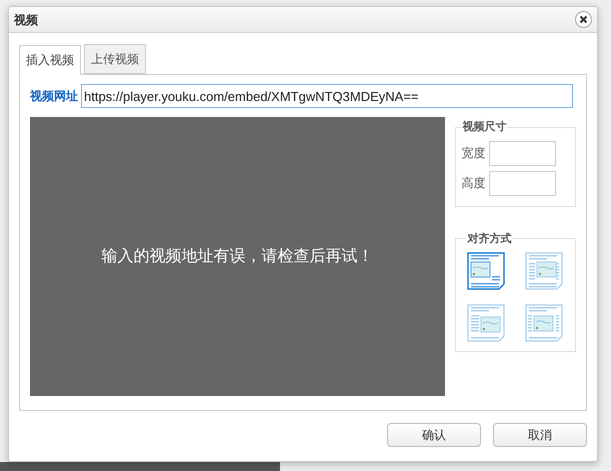 Image resolution: width=611 pixels, height=471 pixels. Describe the element at coordinates (473, 153) in the screenshot. I see `field-label: 宽度` at that location.